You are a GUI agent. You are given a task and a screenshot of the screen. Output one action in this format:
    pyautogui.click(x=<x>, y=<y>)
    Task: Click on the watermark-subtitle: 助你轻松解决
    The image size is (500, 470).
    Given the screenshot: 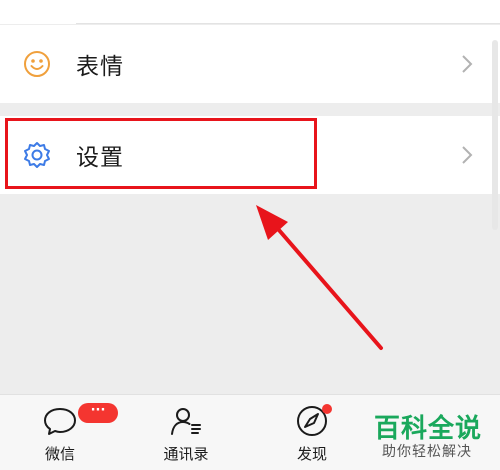 What is the action you would take?
    pyautogui.click(x=427, y=452)
    